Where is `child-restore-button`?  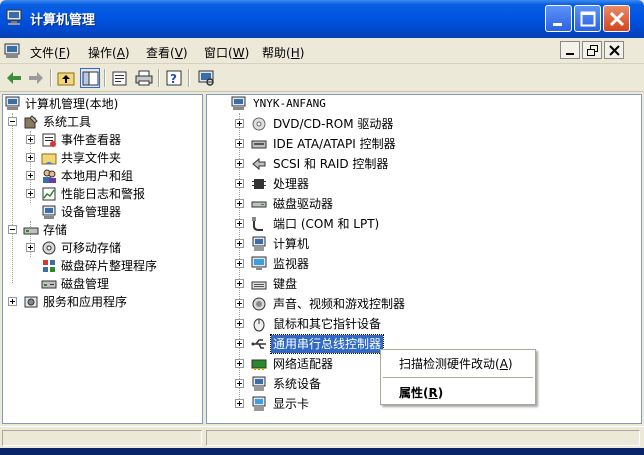
child-restore-button is located at coordinates (592, 50).